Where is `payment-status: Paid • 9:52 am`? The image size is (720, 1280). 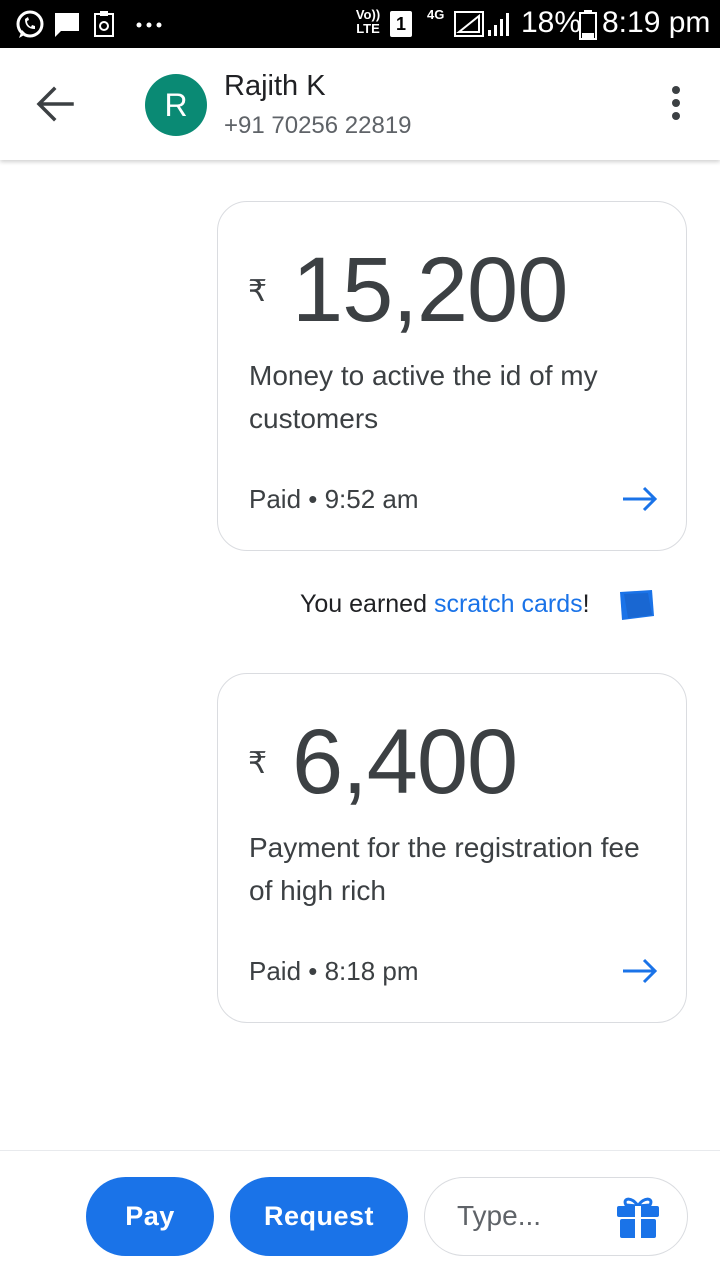 payment-status: Paid • 9:52 am is located at coordinates (334, 499).